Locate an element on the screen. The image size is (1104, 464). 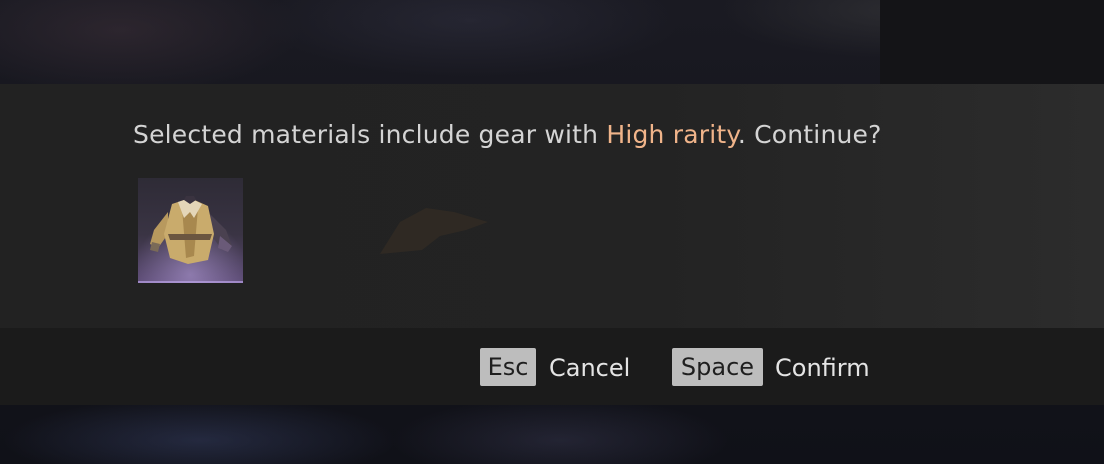
message-text: Selected materials include gear with is located at coordinates (370, 134).